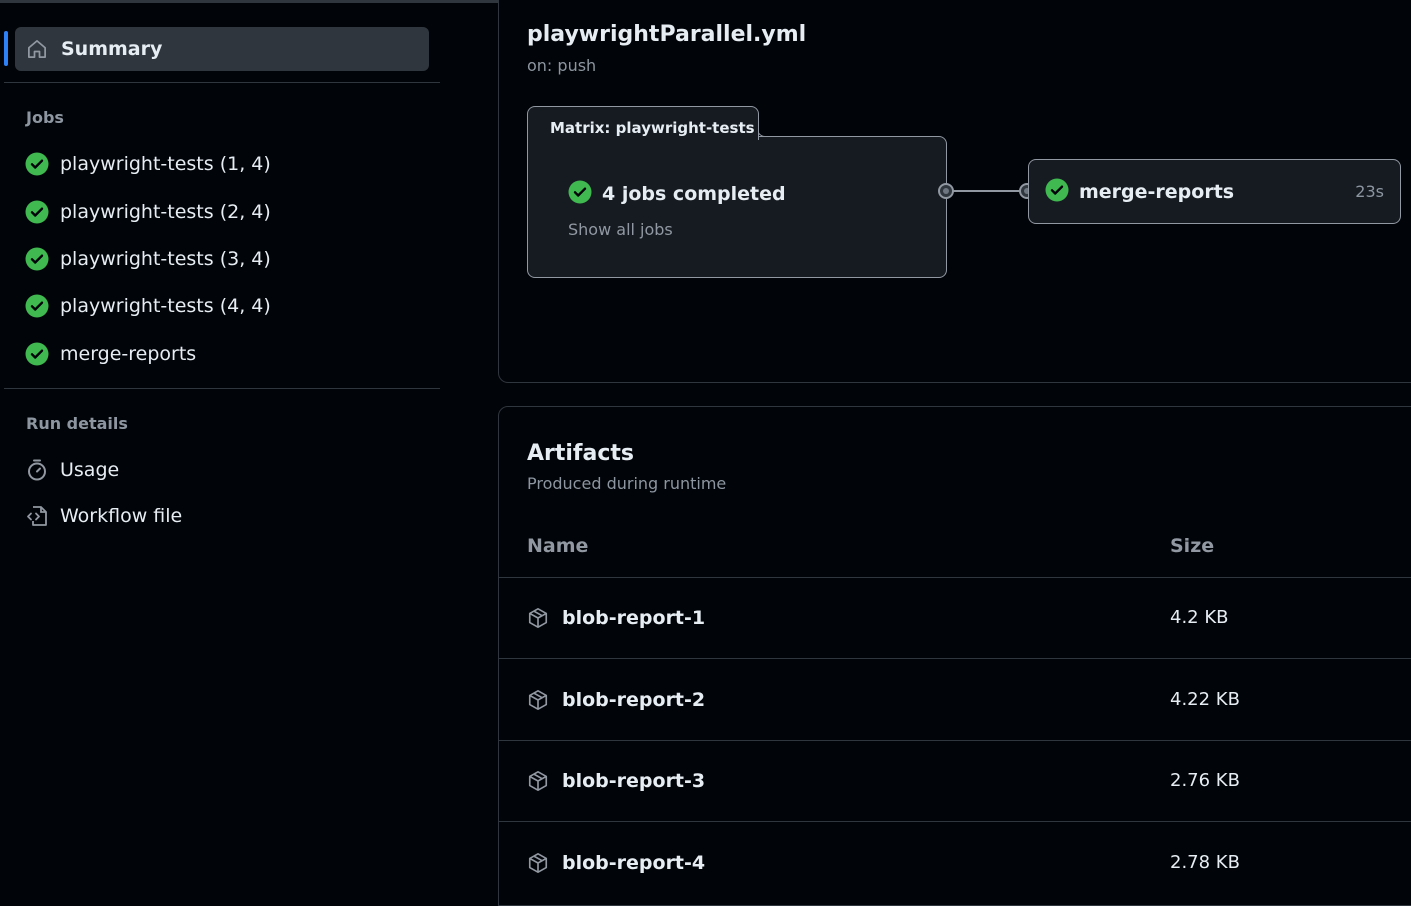  Describe the element at coordinates (633, 700) in the screenshot. I see `artifact-name-link: blob-report-2` at that location.